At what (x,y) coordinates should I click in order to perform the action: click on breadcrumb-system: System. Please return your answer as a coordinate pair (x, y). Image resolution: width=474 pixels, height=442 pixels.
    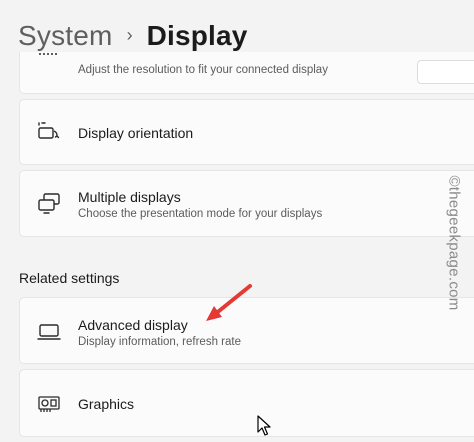
    Looking at the image, I should click on (65, 36).